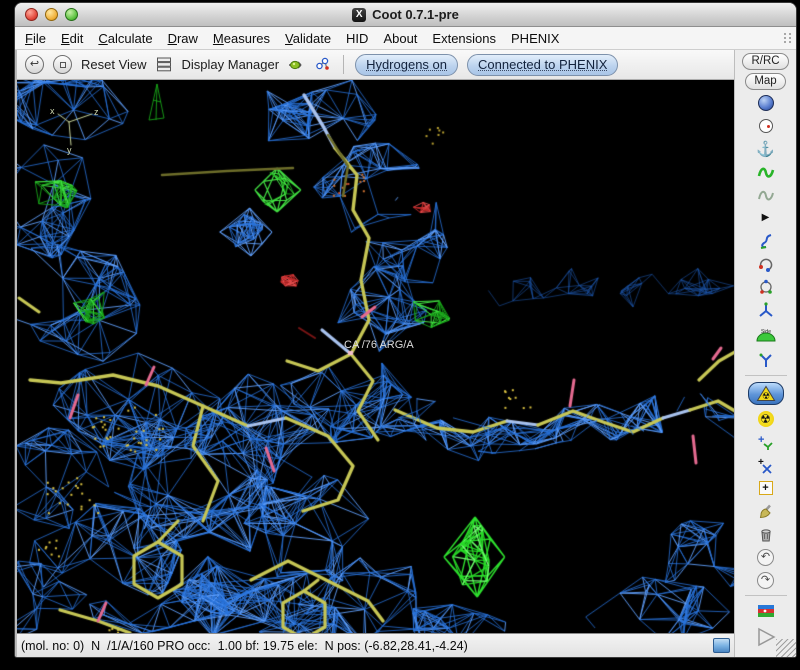  I want to click on display-manager-icon, so click(163, 64).